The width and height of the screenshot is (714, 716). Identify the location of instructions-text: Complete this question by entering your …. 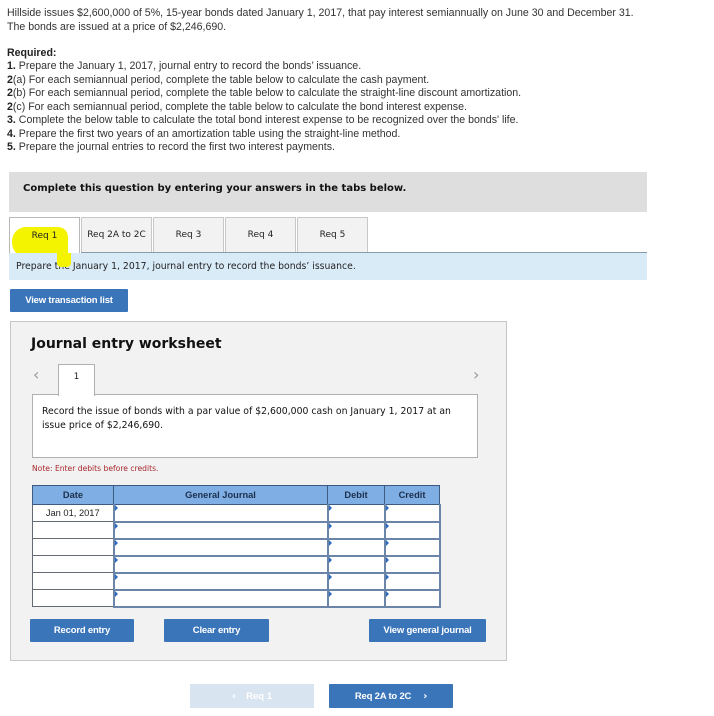
(215, 188).